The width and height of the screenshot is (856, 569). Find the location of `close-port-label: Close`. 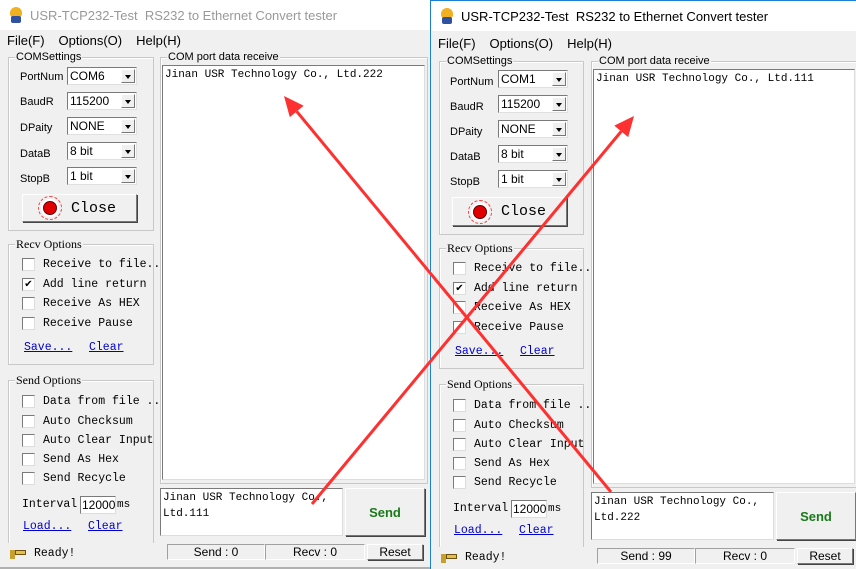

close-port-label: Close is located at coordinates (93, 208).